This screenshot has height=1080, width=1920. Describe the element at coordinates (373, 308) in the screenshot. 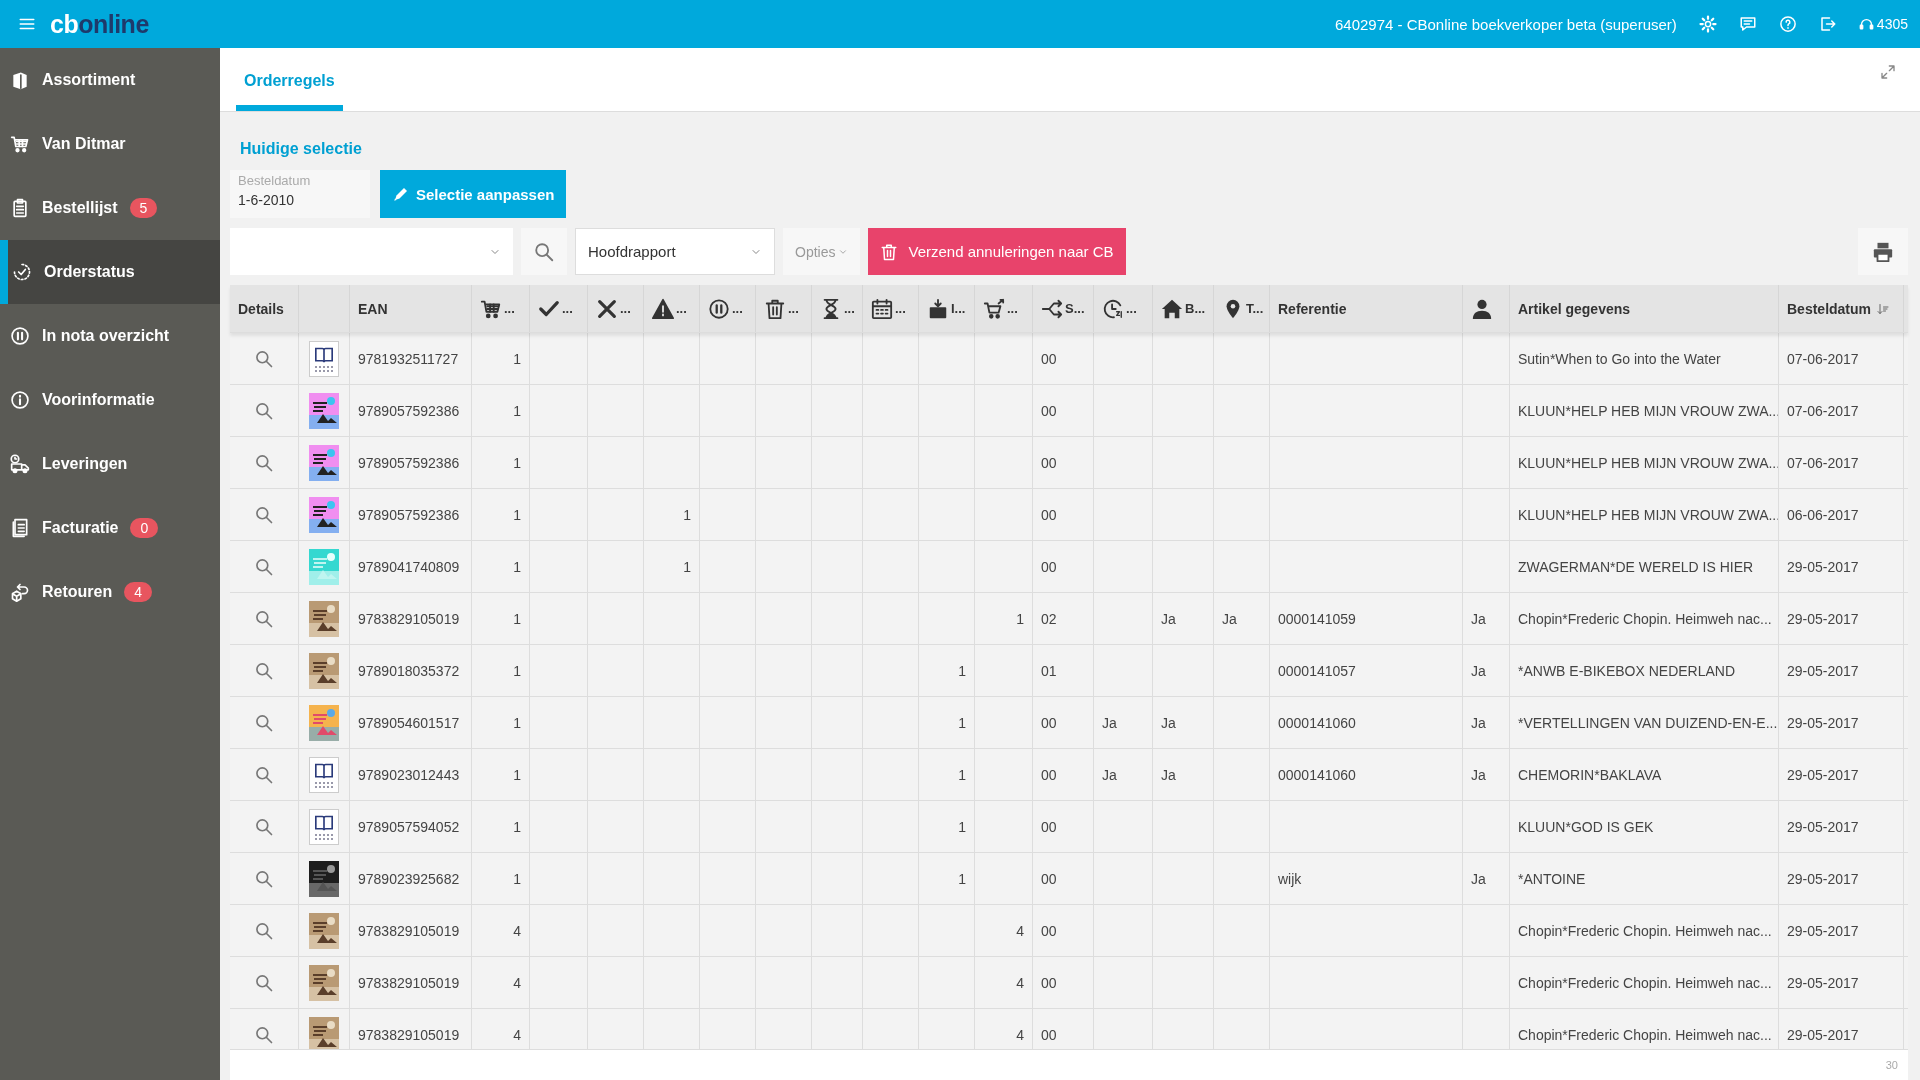

I see `column-header: EAN` at that location.